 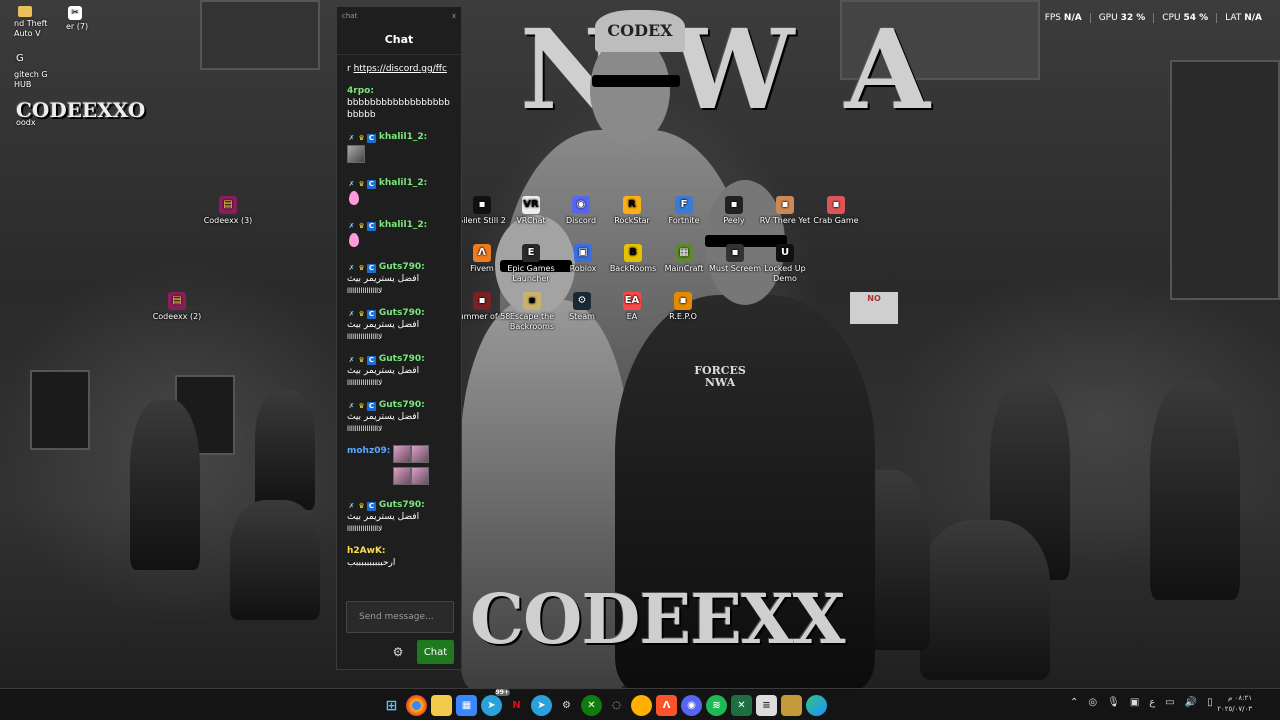 What do you see at coordinates (836, 220) in the screenshot?
I see `desktop-icon-label: Crab Game` at bounding box center [836, 220].